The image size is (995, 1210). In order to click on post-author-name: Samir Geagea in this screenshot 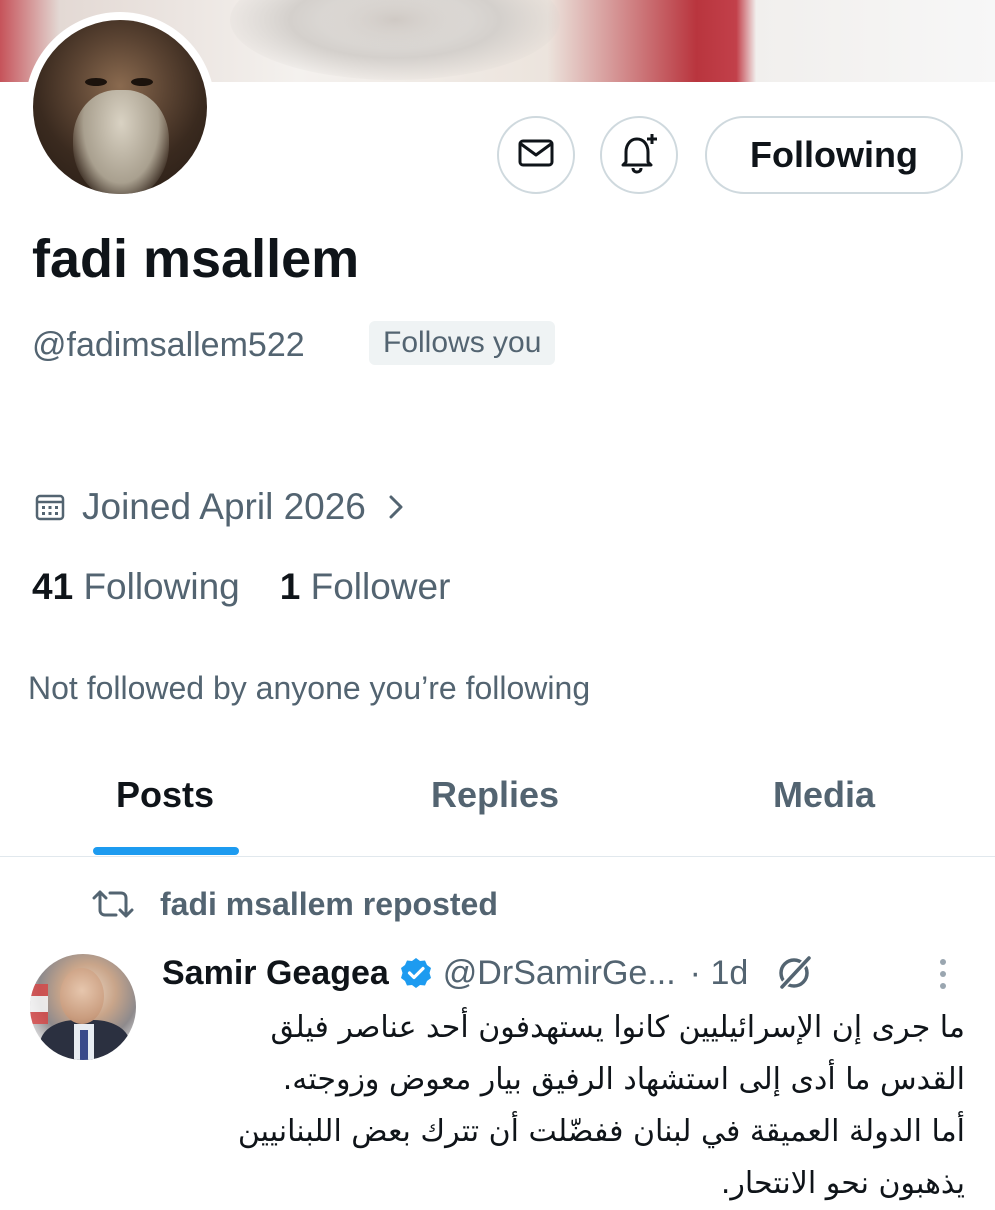, I will do `click(275, 973)`.